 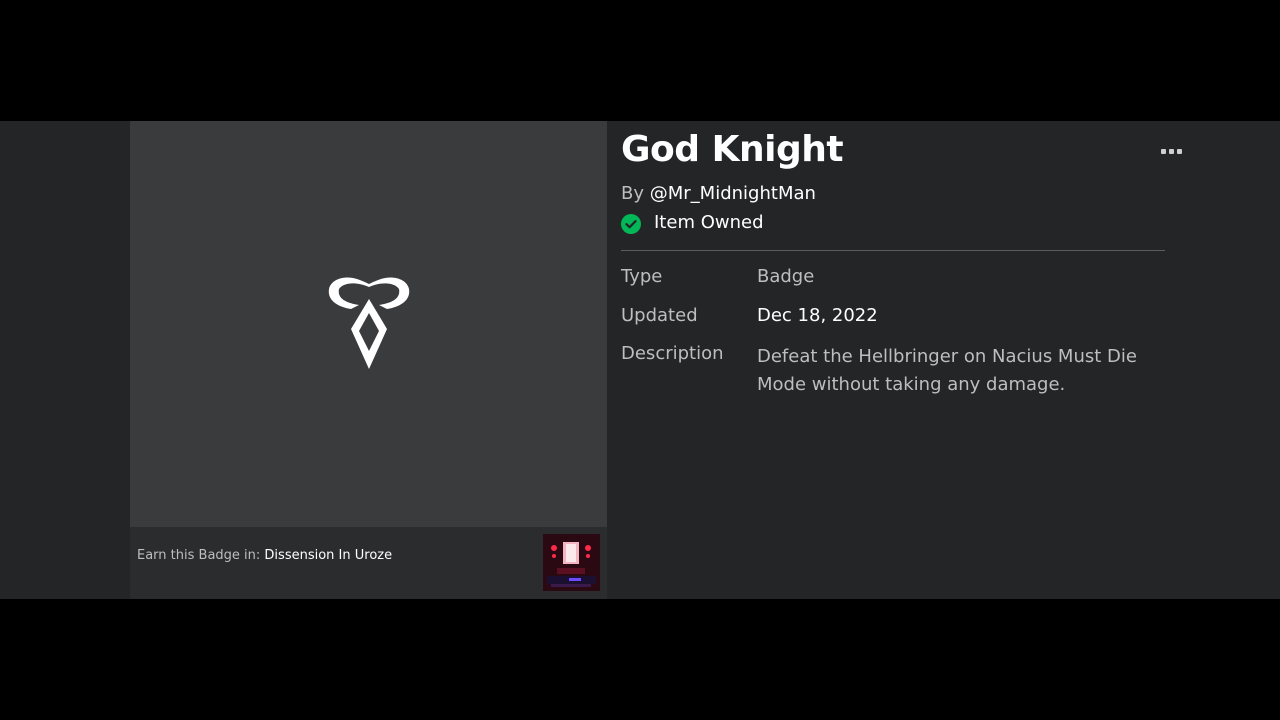 What do you see at coordinates (817, 315) in the screenshot?
I see `updated-value: Dec 18, 2022` at bounding box center [817, 315].